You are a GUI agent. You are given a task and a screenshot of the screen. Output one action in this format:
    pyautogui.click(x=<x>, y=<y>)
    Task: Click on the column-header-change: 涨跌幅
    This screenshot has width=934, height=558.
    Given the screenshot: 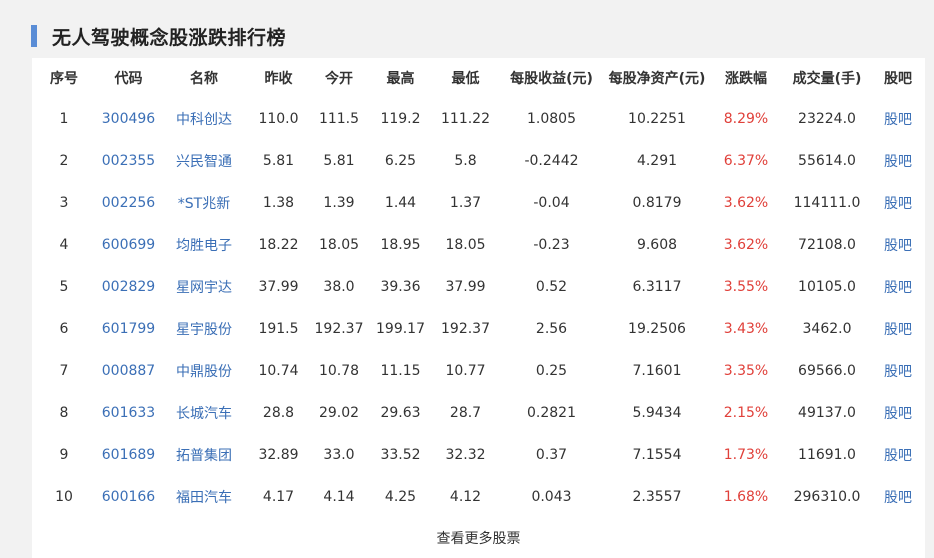 What is the action you would take?
    pyautogui.click(x=746, y=79)
    